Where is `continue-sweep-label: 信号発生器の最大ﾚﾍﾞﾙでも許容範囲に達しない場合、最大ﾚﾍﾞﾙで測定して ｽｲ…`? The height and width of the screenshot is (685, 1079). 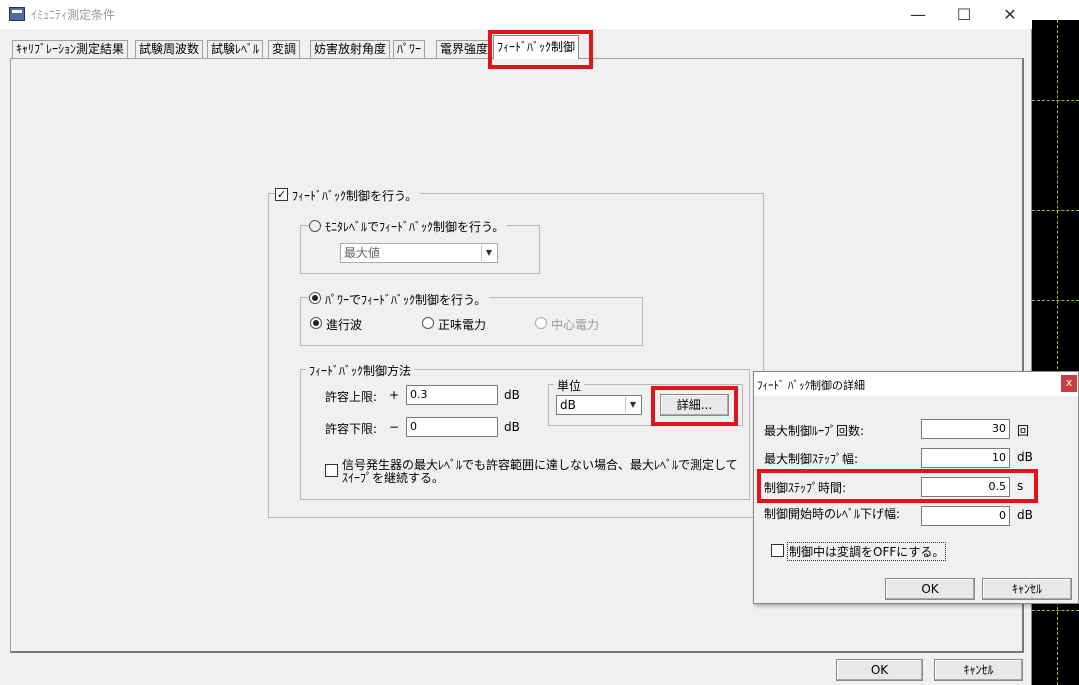
continue-sweep-label: 信号発生器の最大ﾚﾍﾞﾙでも許容範囲に達しない場合、最大ﾚﾍﾞﾙで測定して ｽｲ… is located at coordinates (540, 472).